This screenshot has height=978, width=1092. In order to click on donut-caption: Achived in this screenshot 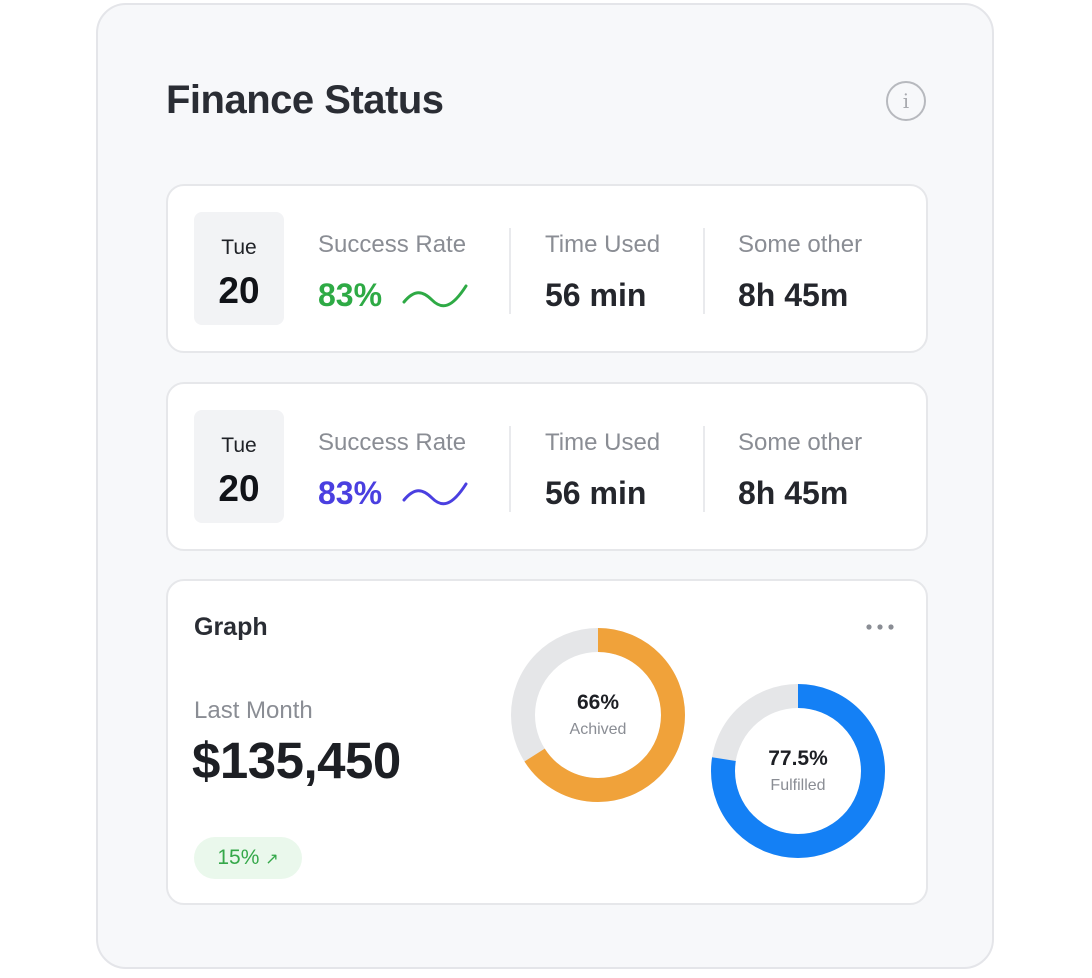, I will do `click(598, 729)`.